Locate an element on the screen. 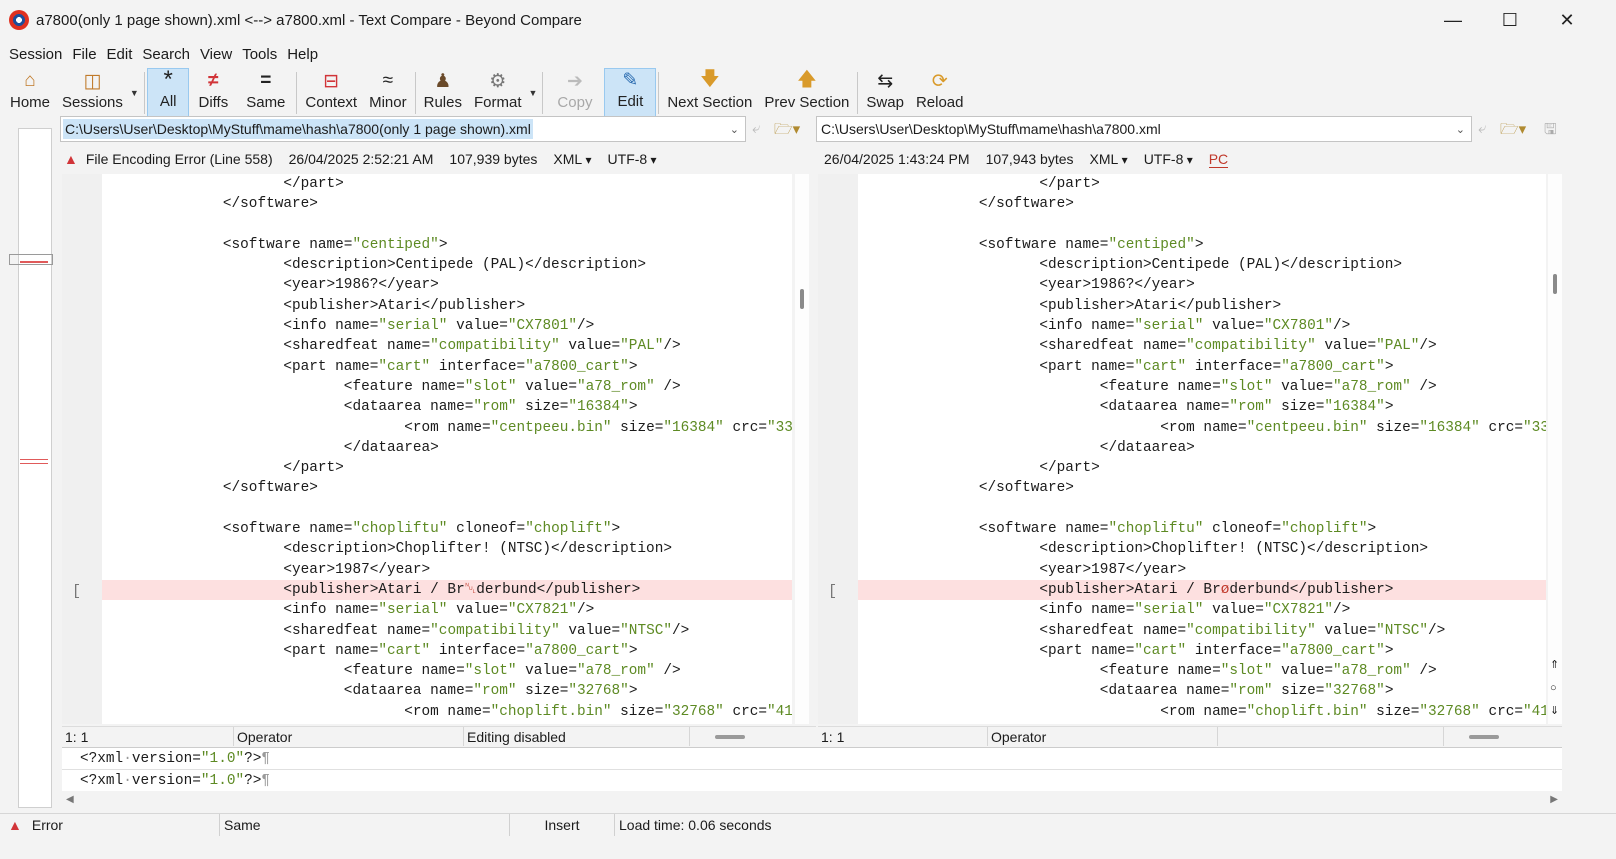 The height and width of the screenshot is (859, 1616). encoding-error-text: File Encoding Error (Line 558) is located at coordinates (179, 159).